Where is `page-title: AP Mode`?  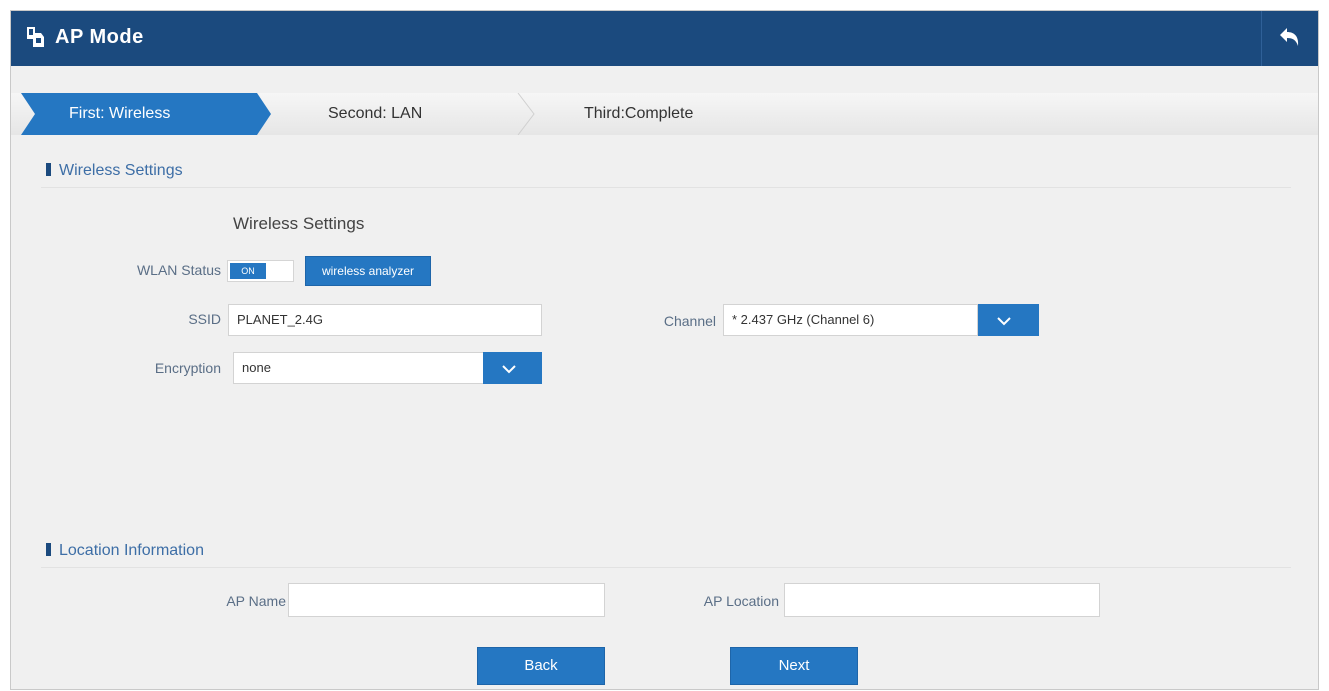 page-title: AP Mode is located at coordinates (99, 37).